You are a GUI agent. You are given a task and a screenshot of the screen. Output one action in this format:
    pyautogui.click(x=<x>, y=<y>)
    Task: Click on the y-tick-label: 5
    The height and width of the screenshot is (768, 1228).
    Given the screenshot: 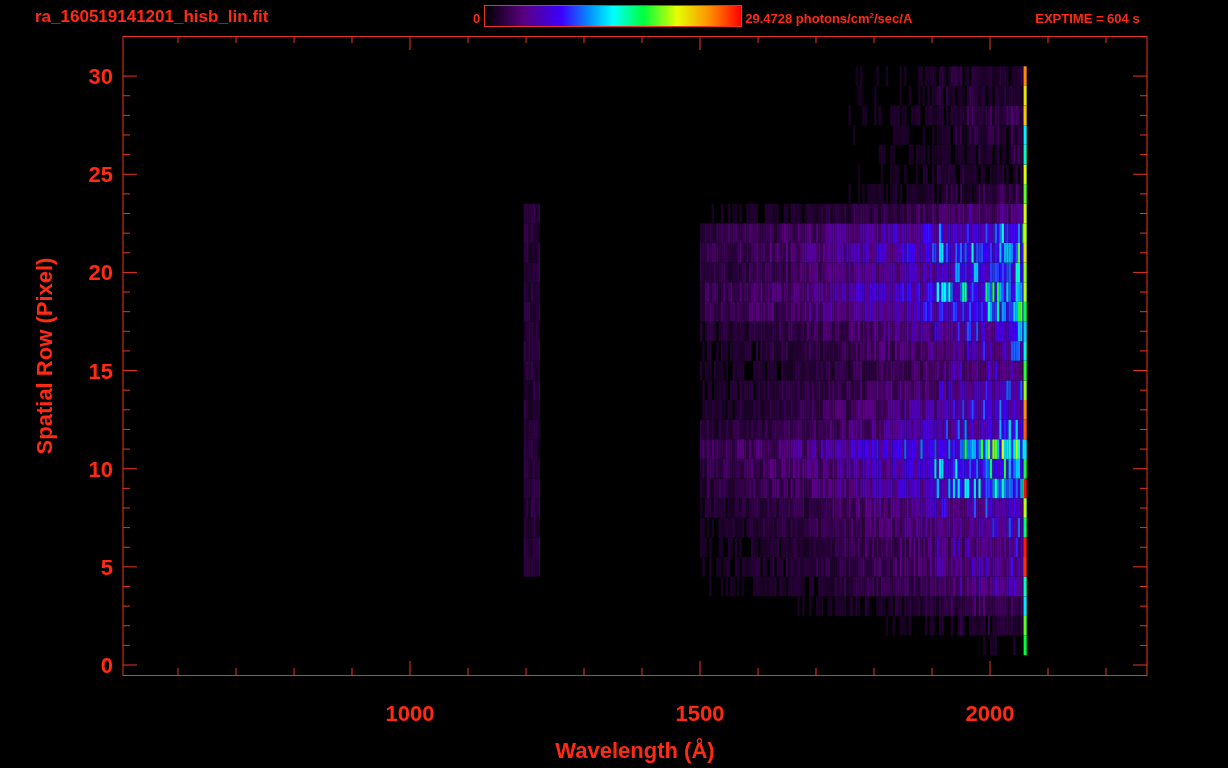 What is the action you would take?
    pyautogui.click(x=106, y=567)
    